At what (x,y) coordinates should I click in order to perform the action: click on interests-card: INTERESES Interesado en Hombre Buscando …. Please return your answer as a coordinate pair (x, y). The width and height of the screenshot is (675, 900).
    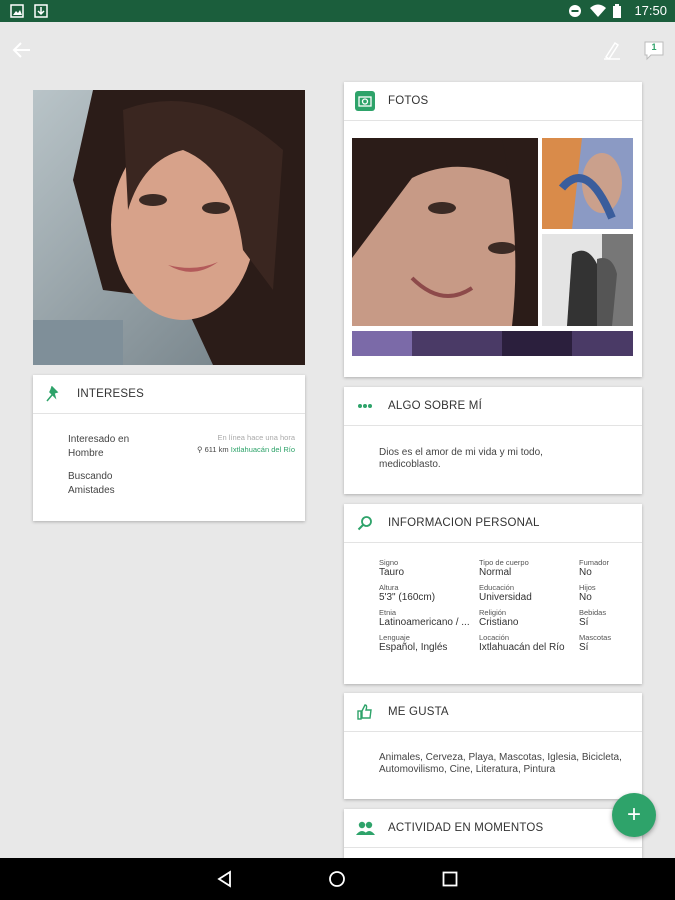
    Looking at the image, I should click on (169, 448).